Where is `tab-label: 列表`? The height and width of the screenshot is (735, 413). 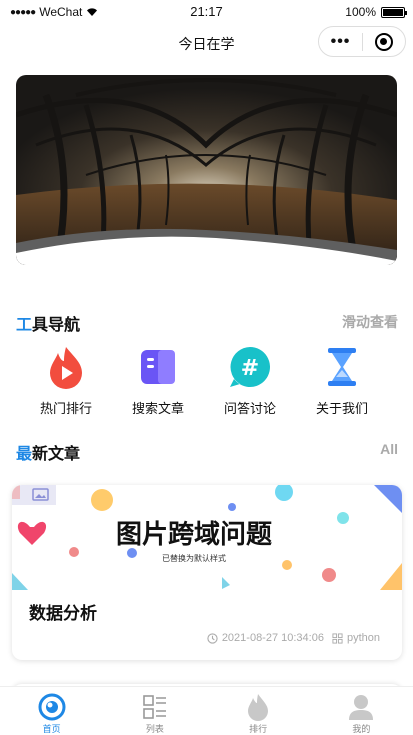 tab-label: 列表 is located at coordinates (154, 729).